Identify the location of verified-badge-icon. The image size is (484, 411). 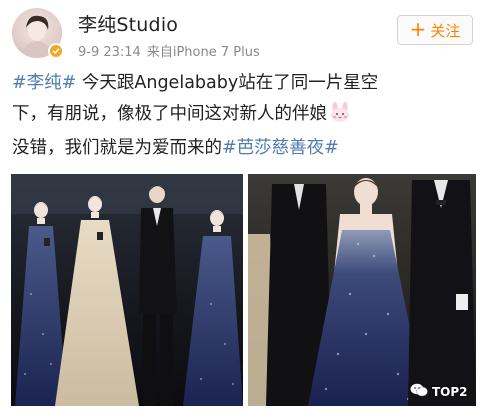
(56, 51).